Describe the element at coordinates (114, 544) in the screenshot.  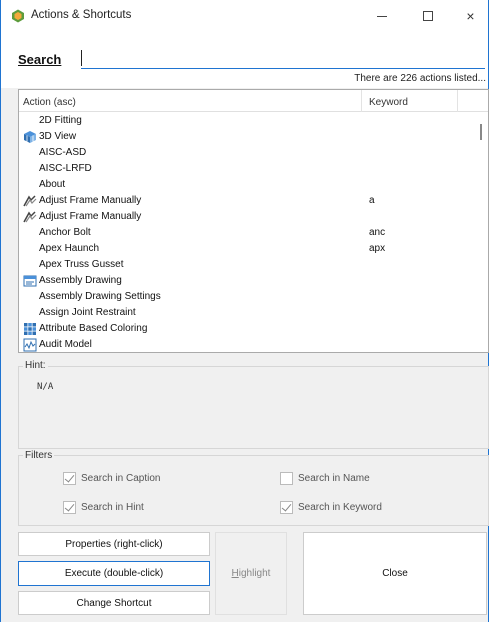
I see `properties-button: Properties (right-click)` at that location.